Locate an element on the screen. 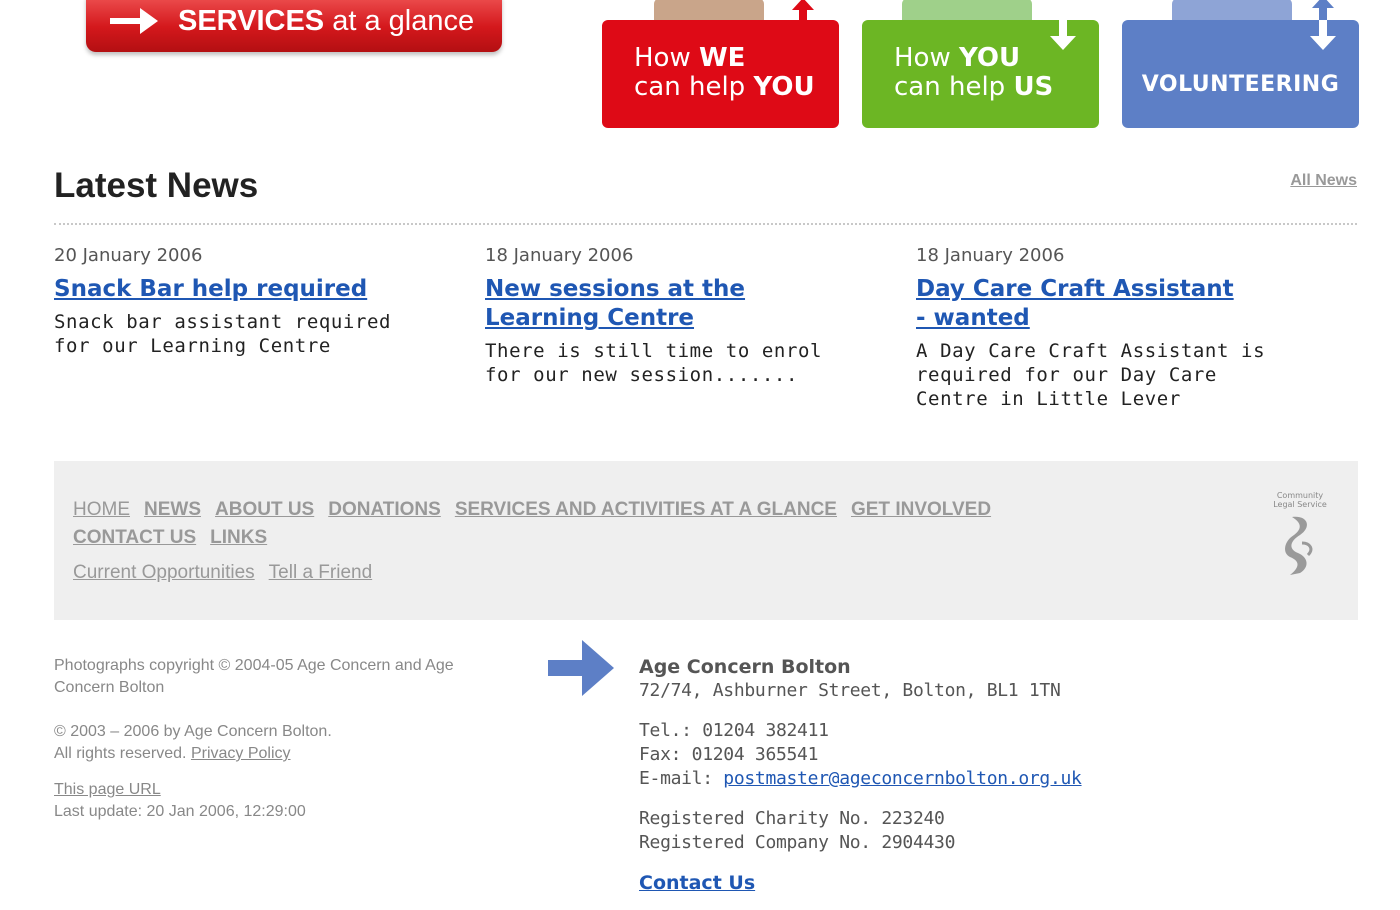 Image resolution: width=1400 pixels, height=910 pixels. footer-primary-links-2: CONTACT US LINKS is located at coordinates (170, 538).